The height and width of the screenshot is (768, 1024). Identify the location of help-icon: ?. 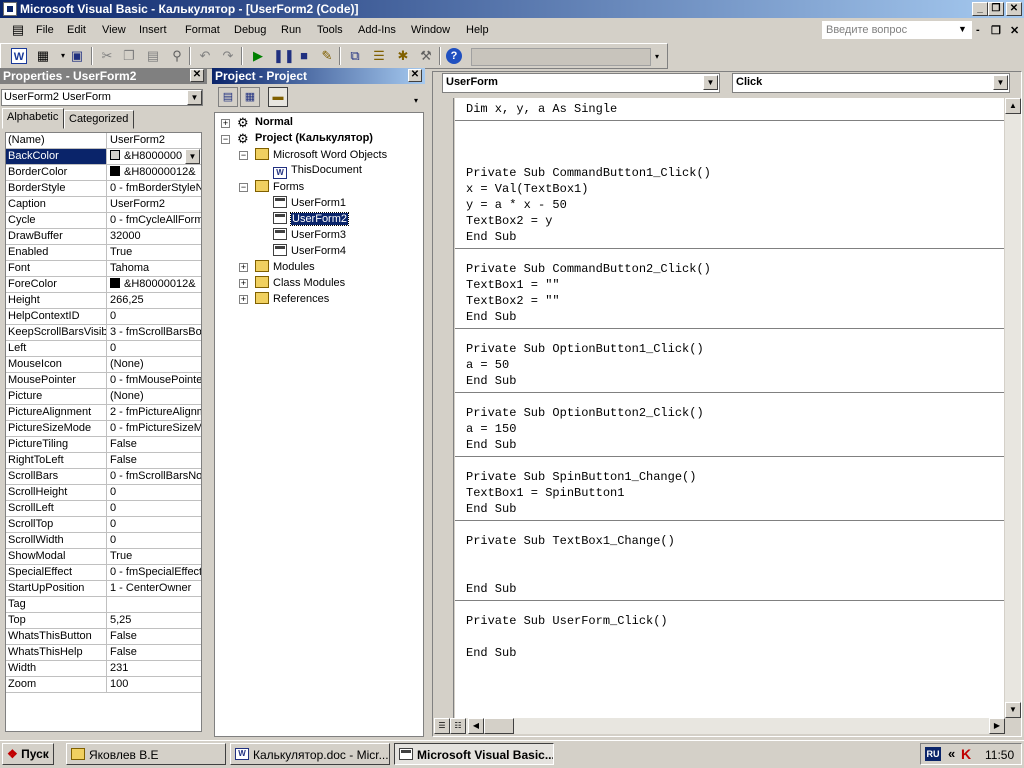
(454, 56).